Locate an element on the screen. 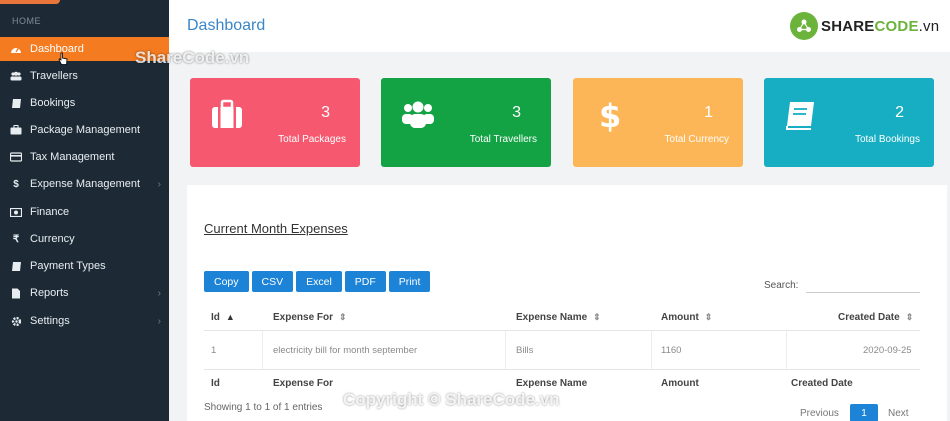 This screenshot has width=950, height=421. sidebar-item-tax-management: Tax Management is located at coordinates (84, 157).